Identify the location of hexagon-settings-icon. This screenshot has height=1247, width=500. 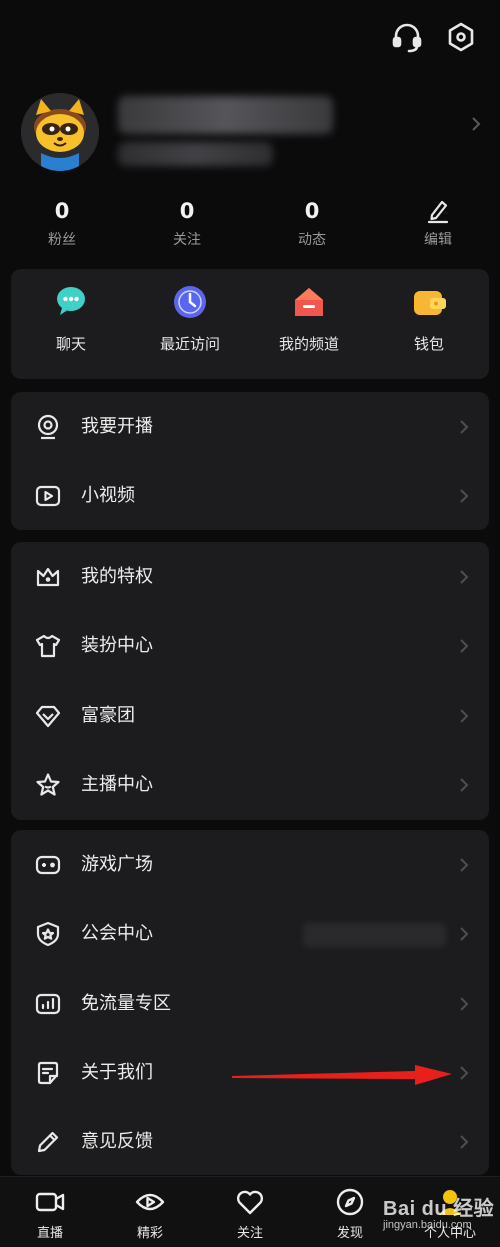
(461, 37).